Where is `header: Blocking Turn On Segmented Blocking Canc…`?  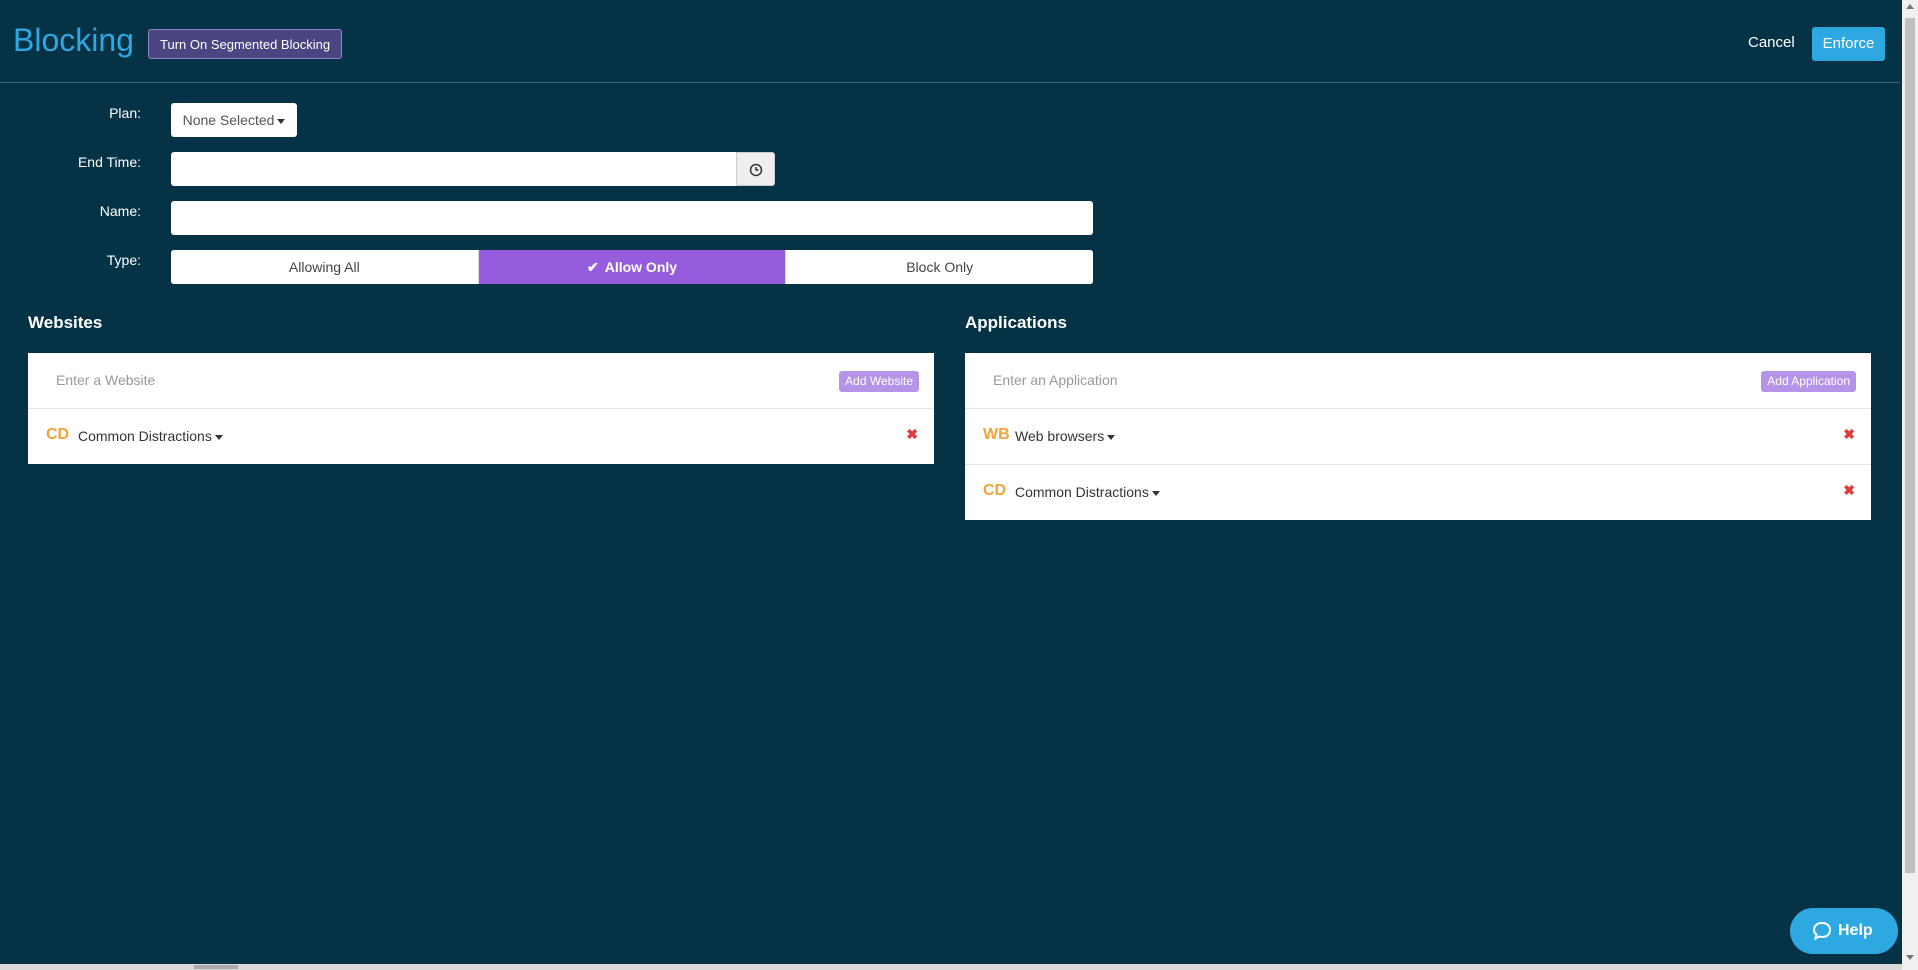
header: Blocking Turn On Segmented Blocking Canc… is located at coordinates (950, 41).